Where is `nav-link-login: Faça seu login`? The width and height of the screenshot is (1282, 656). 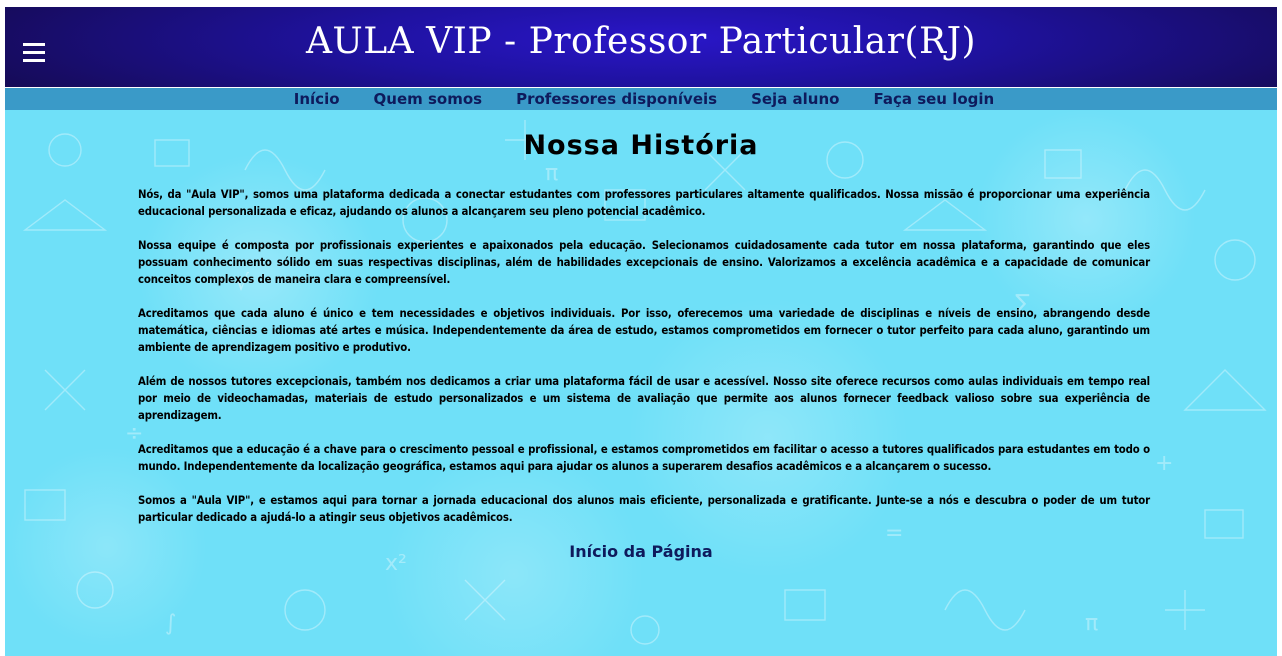
nav-link-login: Faça seu login is located at coordinates (933, 99).